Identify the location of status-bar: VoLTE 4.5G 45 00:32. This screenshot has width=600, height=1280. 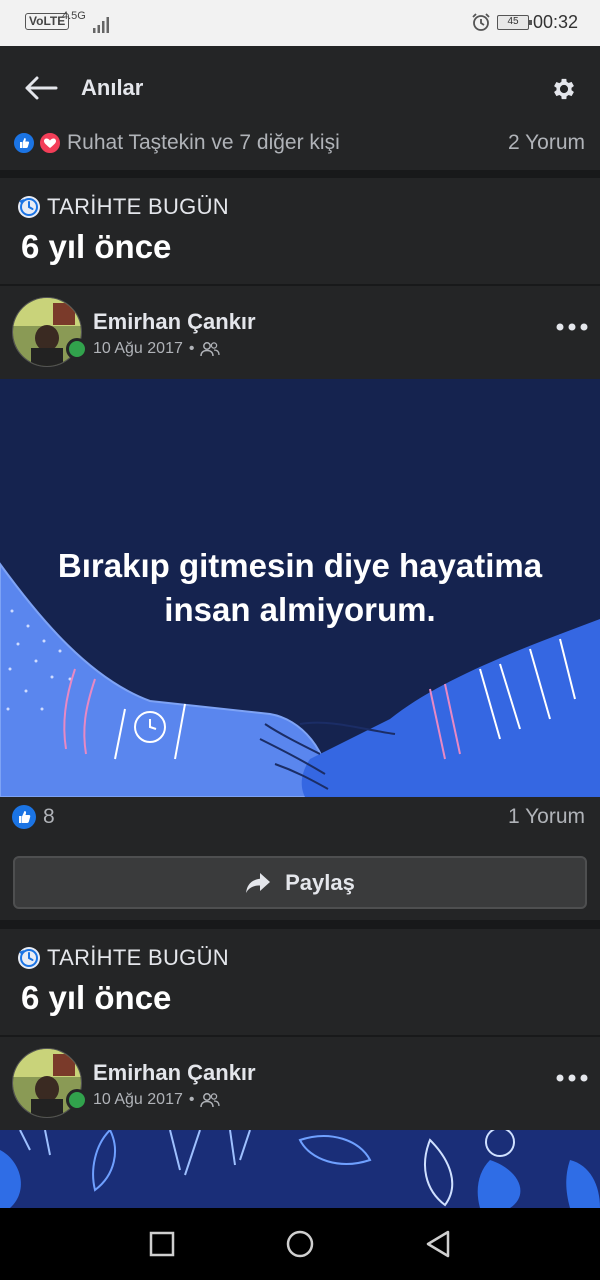
(300, 23).